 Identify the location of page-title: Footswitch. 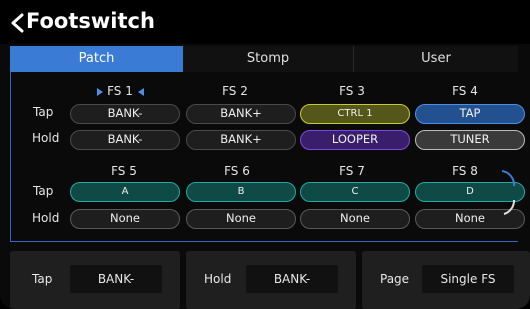
(90, 21).